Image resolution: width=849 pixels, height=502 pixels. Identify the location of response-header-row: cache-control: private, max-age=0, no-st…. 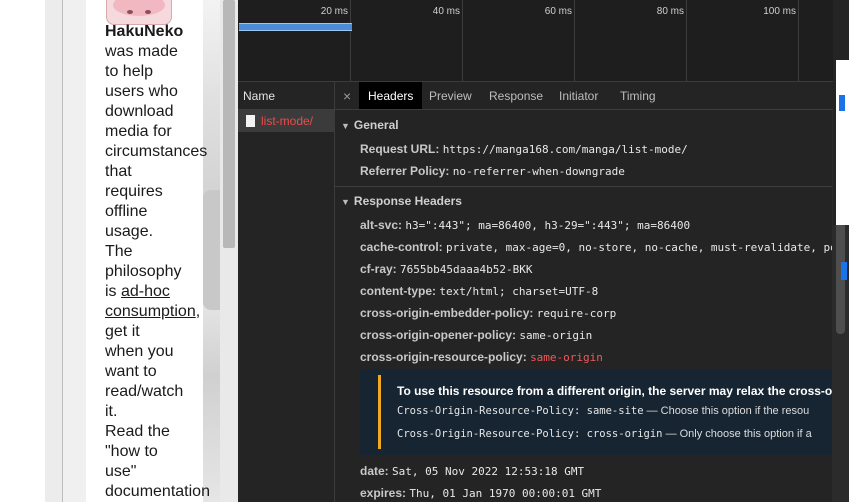
(598, 247).